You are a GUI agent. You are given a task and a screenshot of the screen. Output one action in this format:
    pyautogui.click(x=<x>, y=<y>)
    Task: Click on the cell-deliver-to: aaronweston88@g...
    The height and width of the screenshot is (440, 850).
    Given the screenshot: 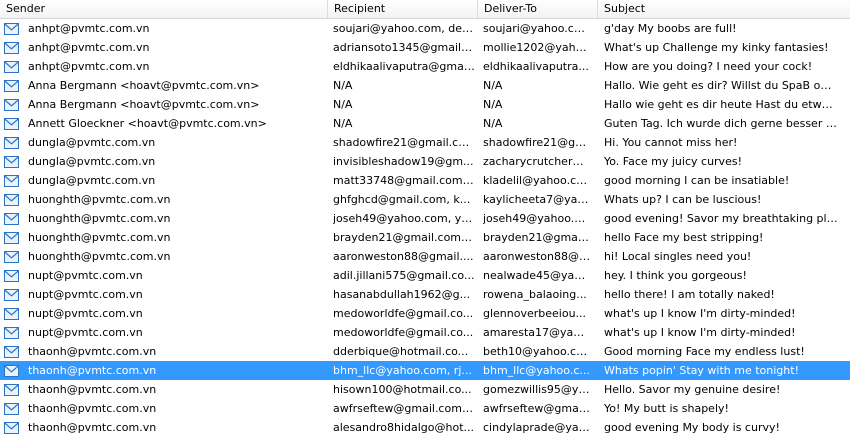 What is the action you would take?
    pyautogui.click(x=538, y=256)
    